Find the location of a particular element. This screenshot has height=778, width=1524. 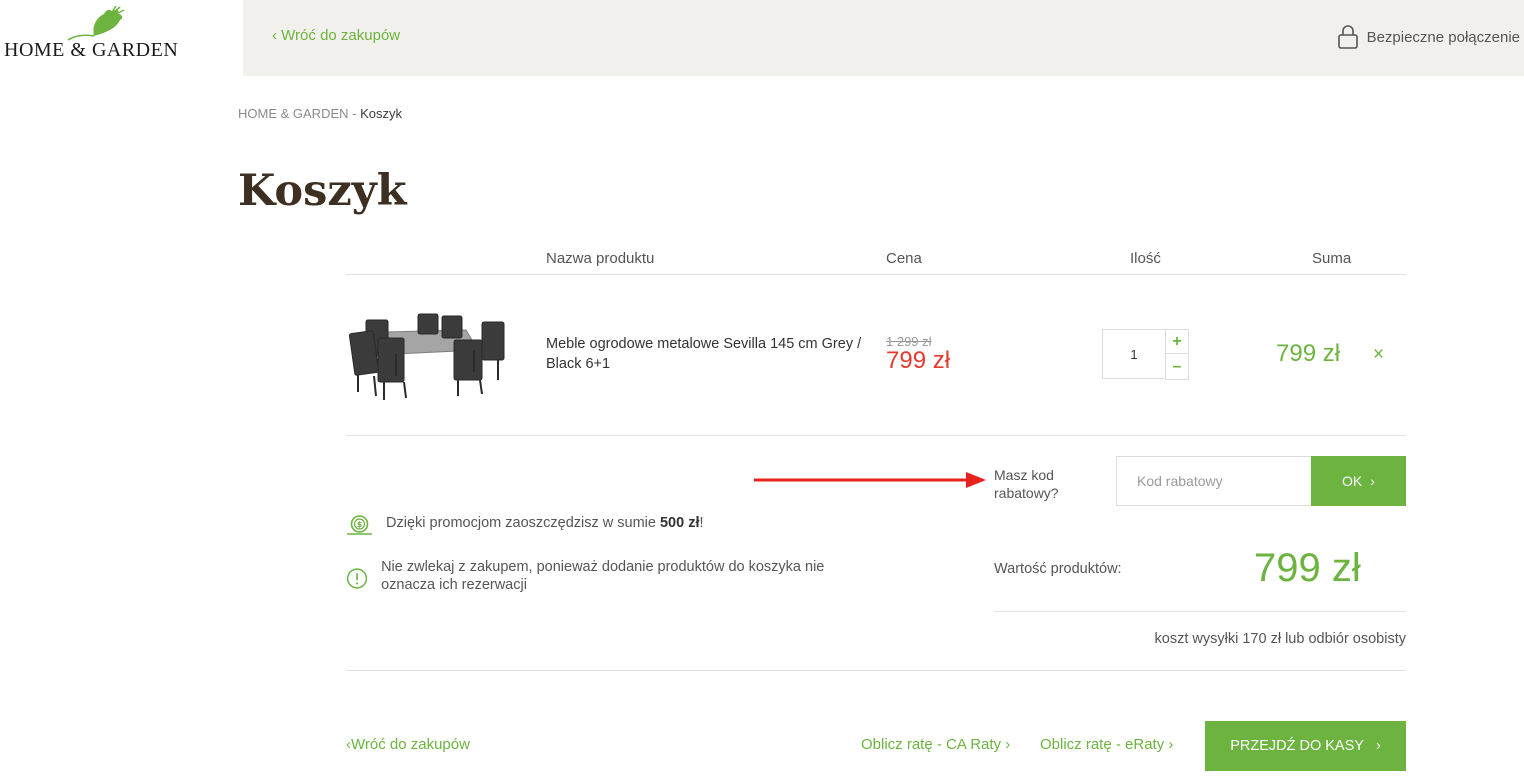

remove-item-button: × is located at coordinates (1378, 355).